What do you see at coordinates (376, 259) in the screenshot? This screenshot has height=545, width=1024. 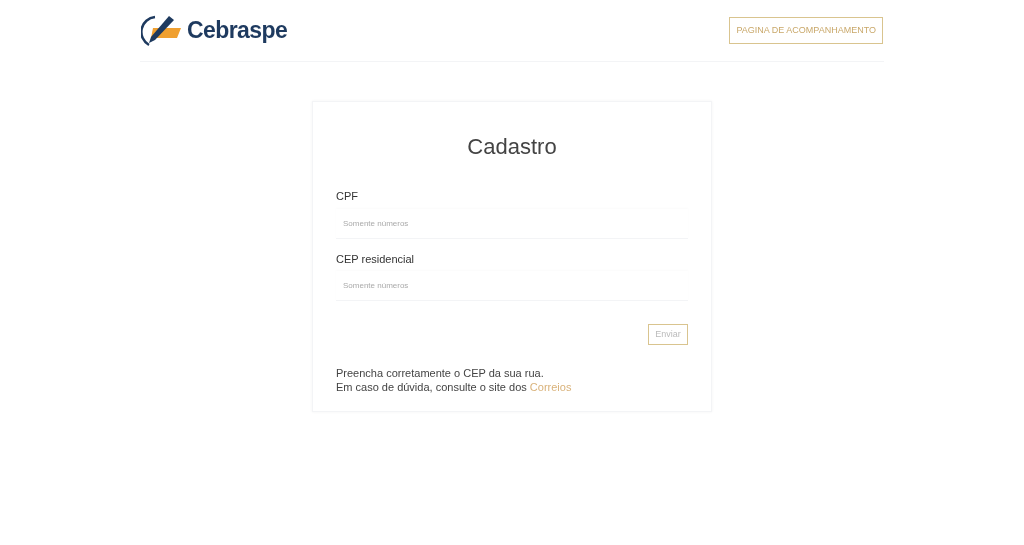 I see `field-label: CEP residencial` at bounding box center [376, 259].